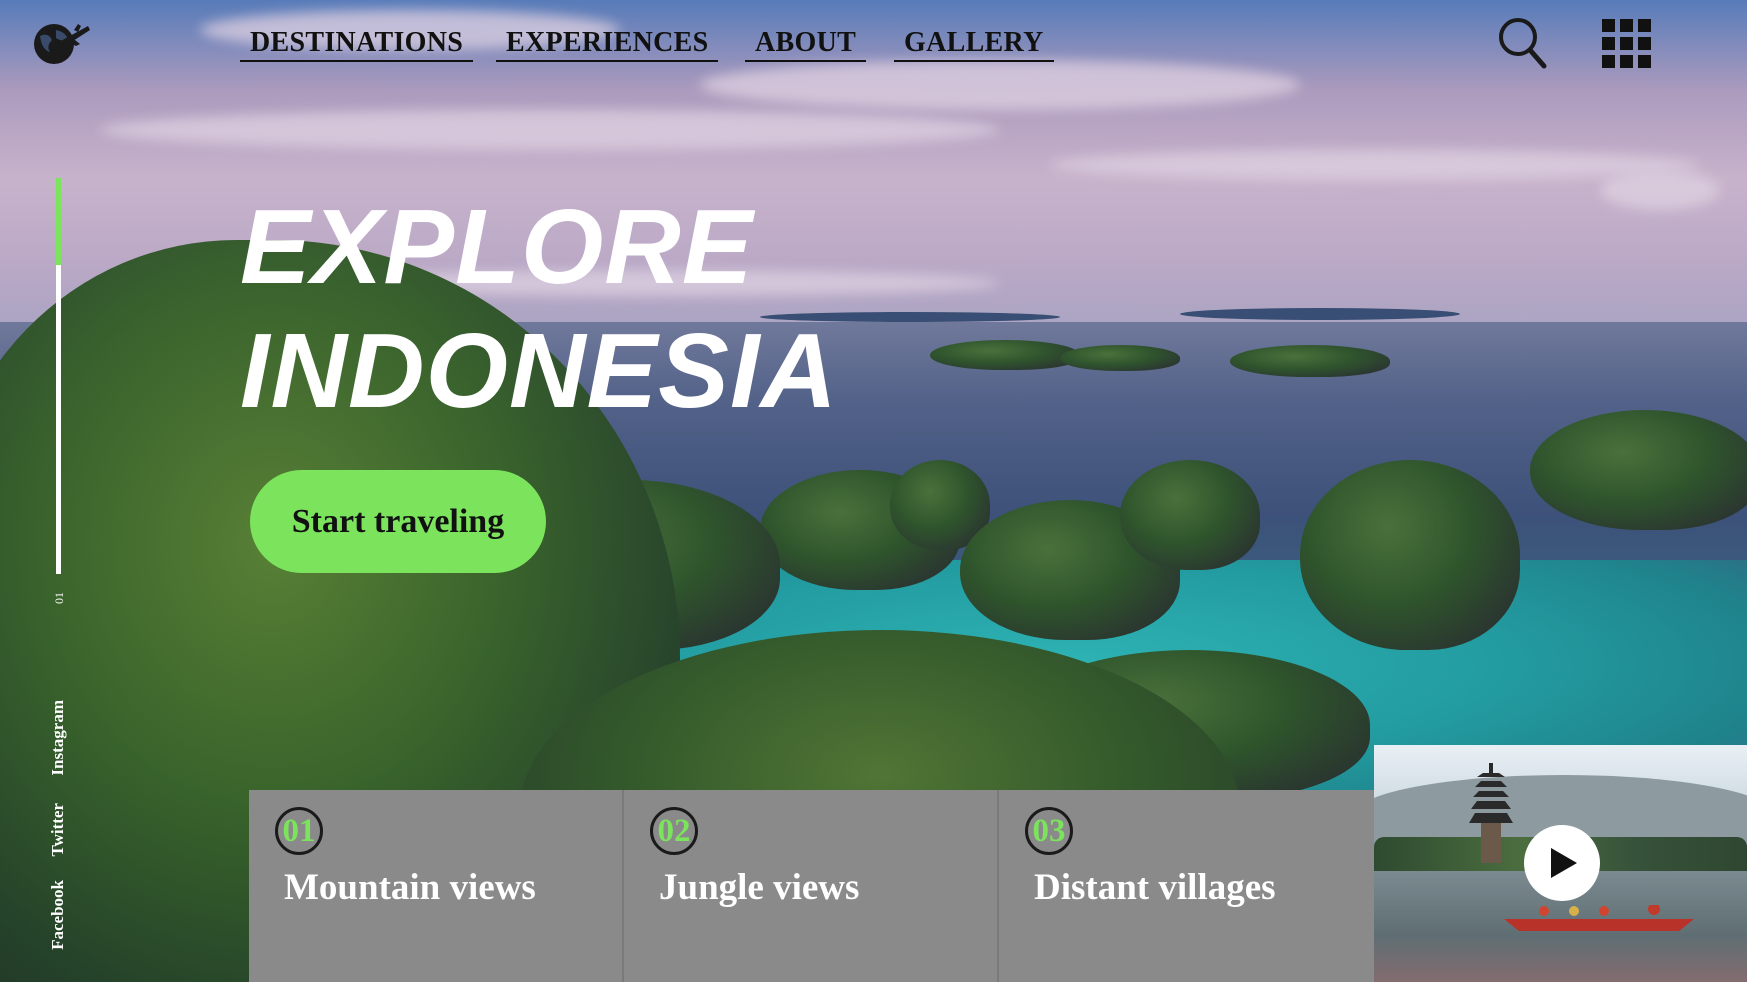  I want to click on grid-menu-button, so click(1627, 44).